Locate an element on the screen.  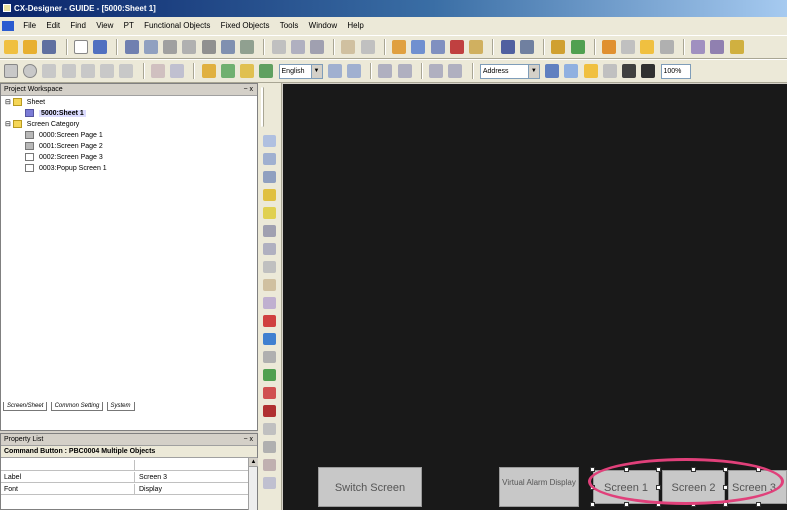
tab-screen-sheet: Screen/Sheet is located at coordinates (25, 406).